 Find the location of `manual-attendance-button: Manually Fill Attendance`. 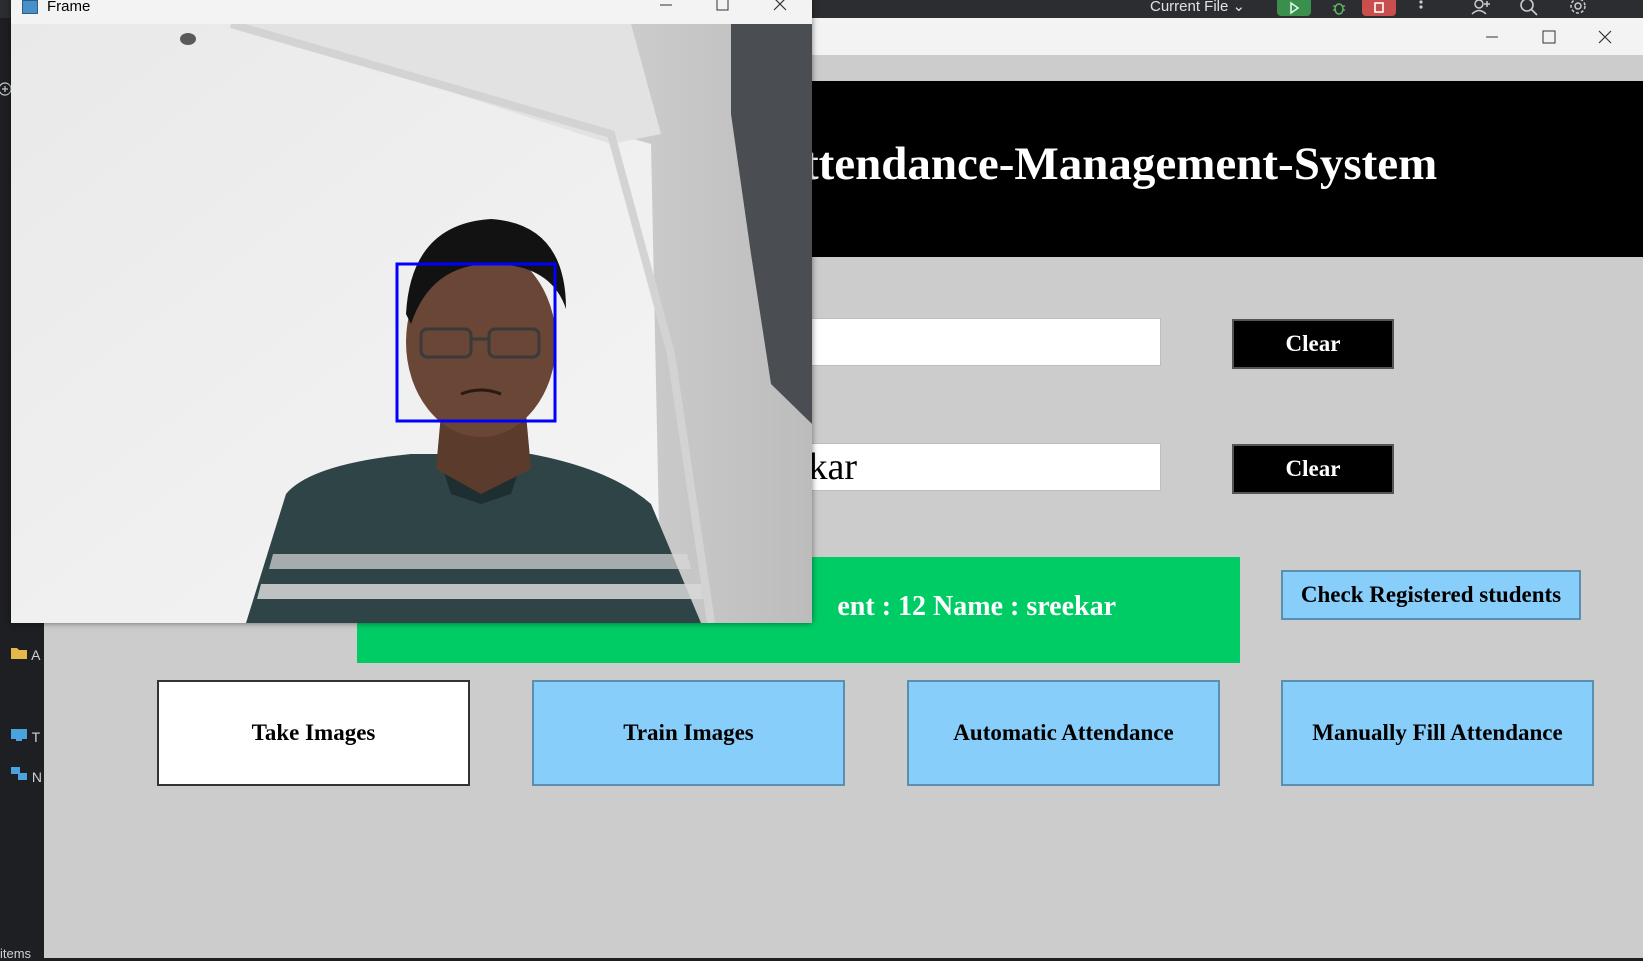

manual-attendance-button: Manually Fill Attendance is located at coordinates (1437, 733).